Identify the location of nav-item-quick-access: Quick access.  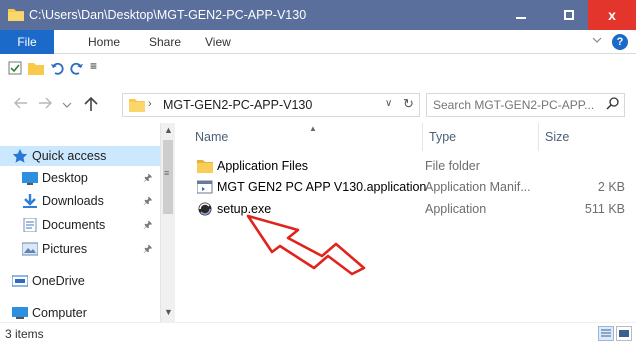
(80, 156).